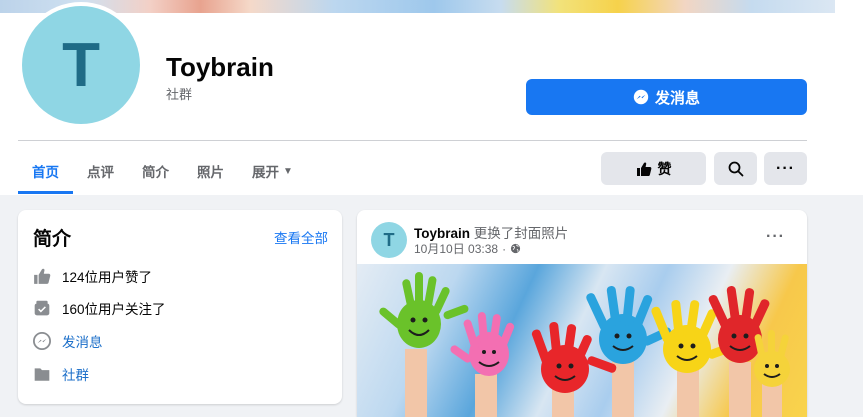 This screenshot has width=863, height=417. I want to click on post-author-avatar: T, so click(389, 240).